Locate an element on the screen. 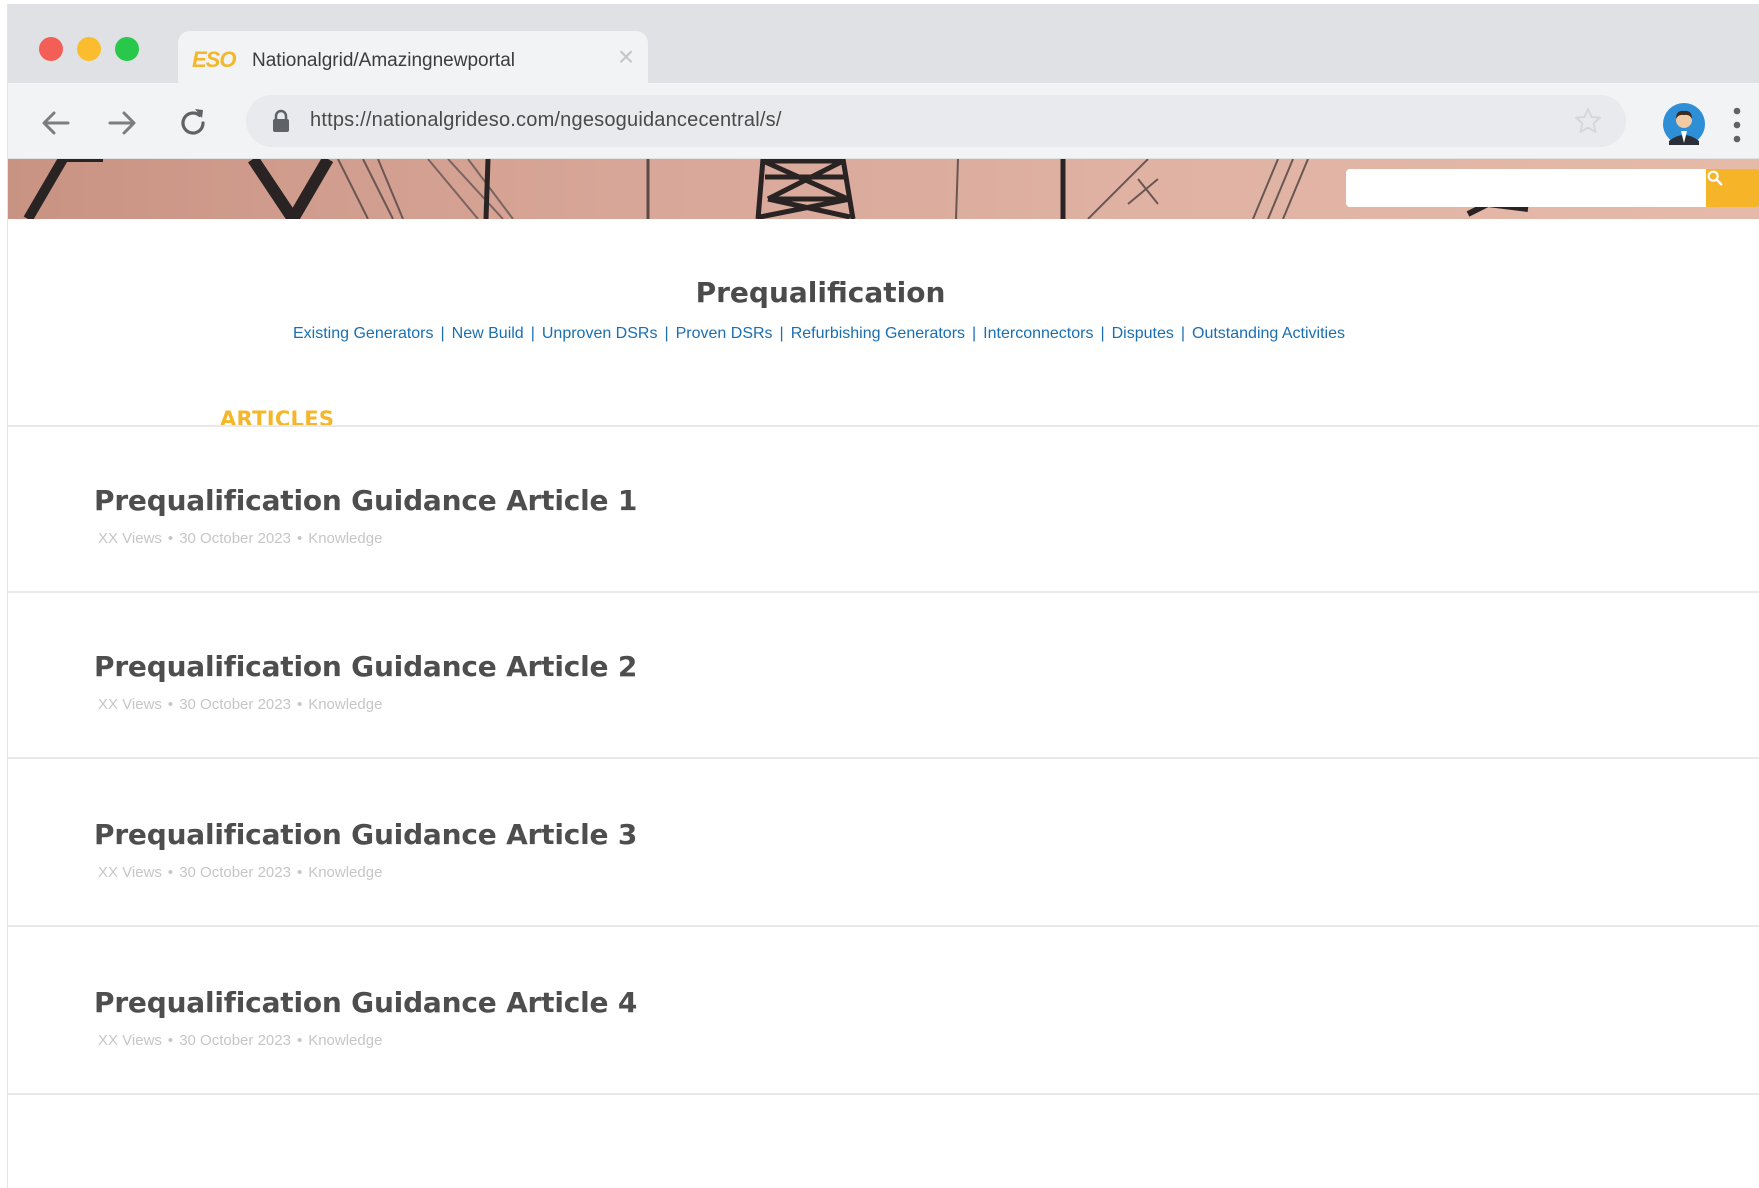 Image resolution: width=1759 pixels, height=1188 pixels. lock-icon is located at coordinates (281, 120).